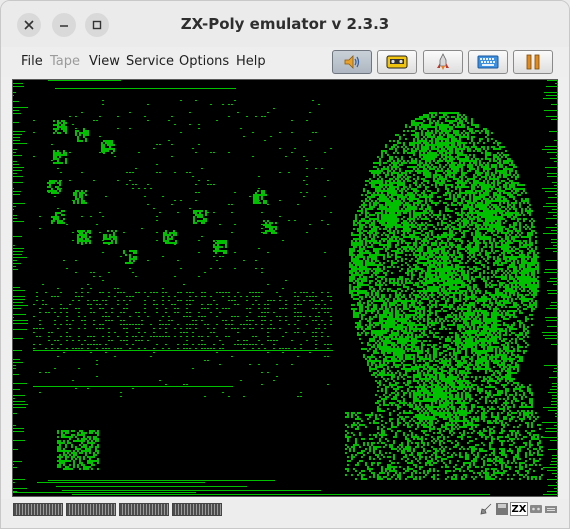 The width and height of the screenshot is (570, 529). I want to click on window-title: ZX-Poly emulator v 2.3.3, so click(285, 24).